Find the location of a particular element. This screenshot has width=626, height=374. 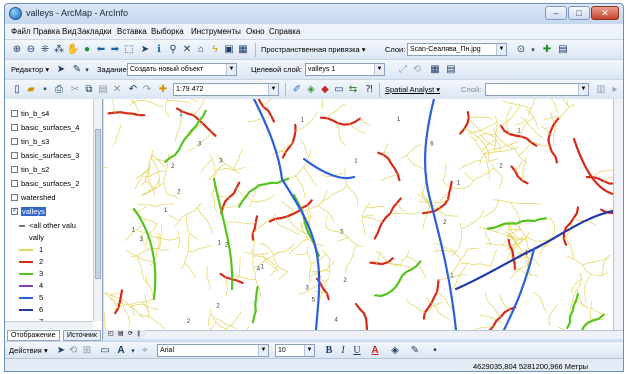

identify-icon: ℹ is located at coordinates (159, 50).